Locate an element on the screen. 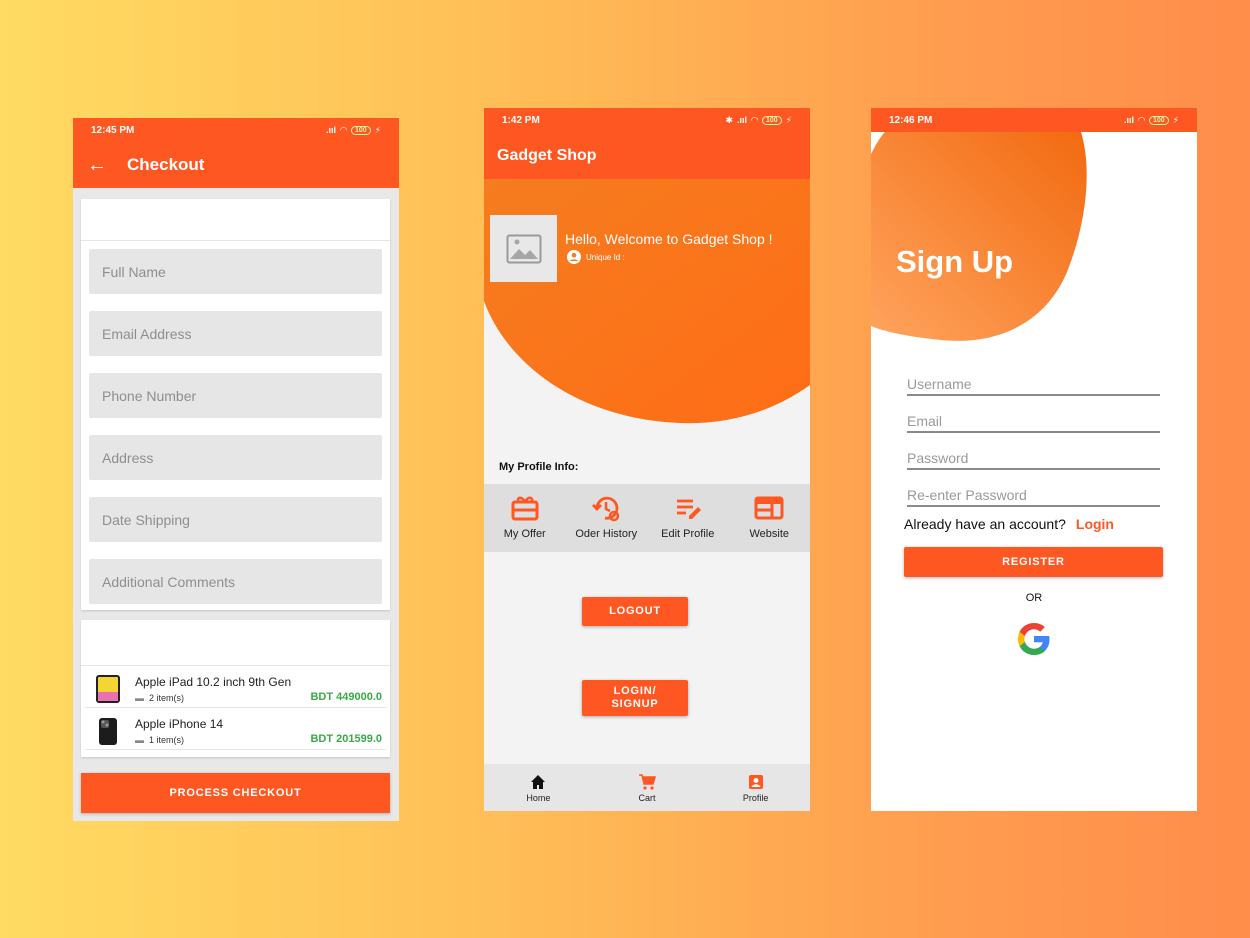  password-field: Password is located at coordinates (1033, 457).